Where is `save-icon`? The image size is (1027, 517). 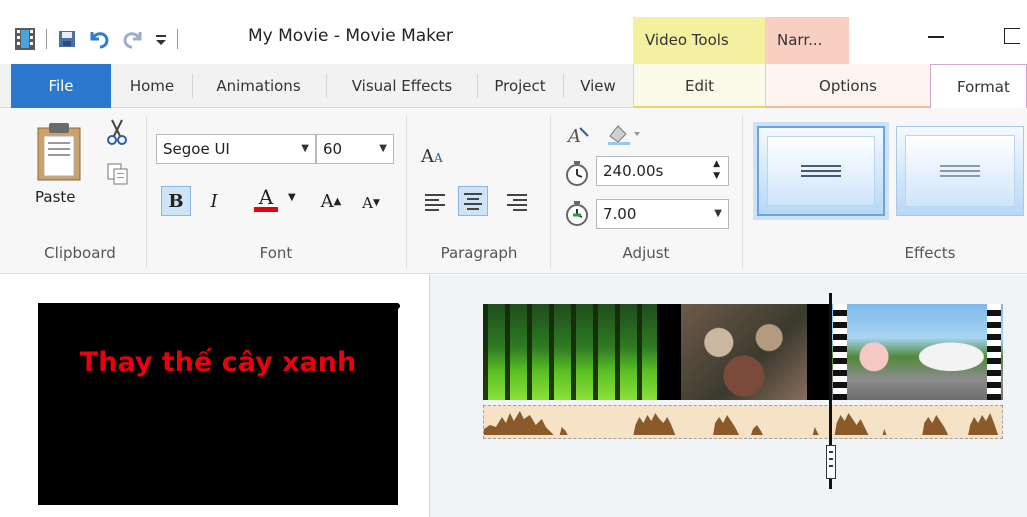
save-icon is located at coordinates (67, 39).